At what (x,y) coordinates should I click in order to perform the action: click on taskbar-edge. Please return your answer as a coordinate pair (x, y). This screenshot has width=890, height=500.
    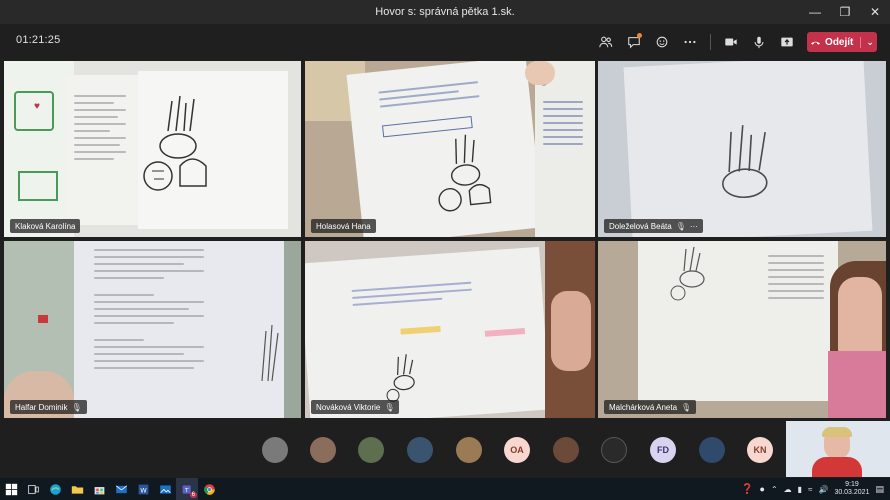
    Looking at the image, I should click on (55, 489).